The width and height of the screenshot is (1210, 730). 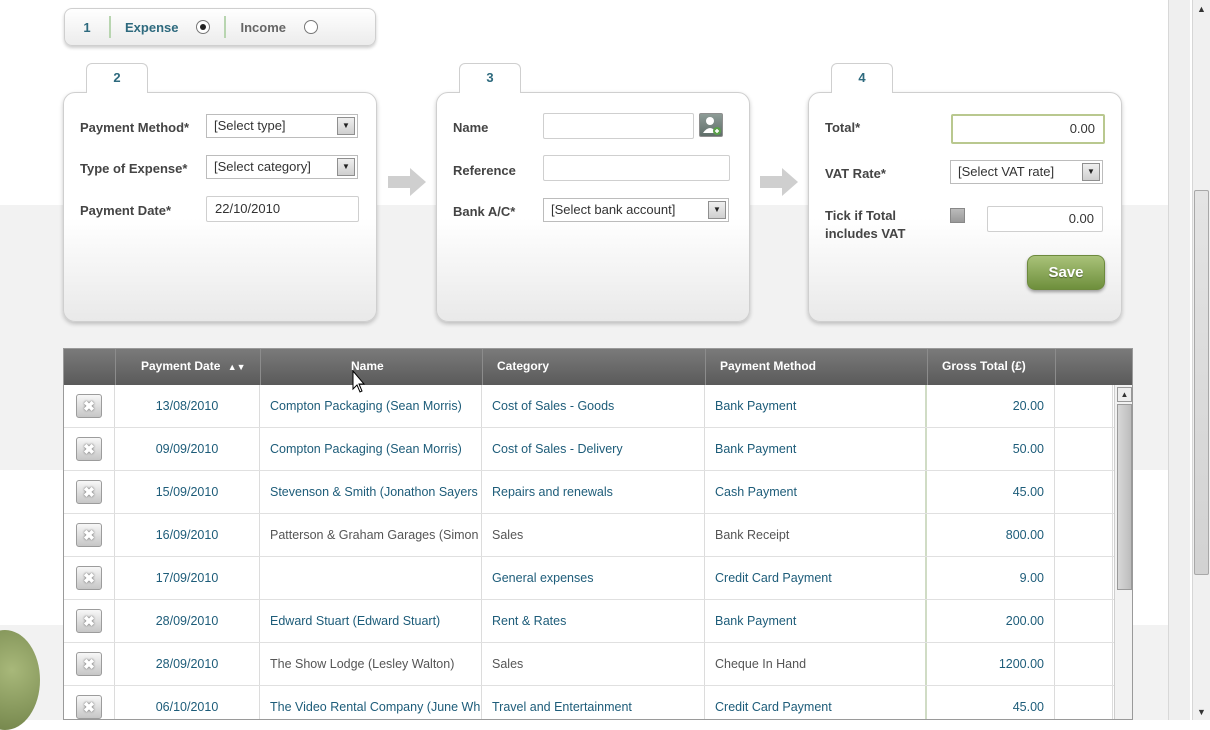 I want to click on name-cell: The Video Rental Company (June Wh, so click(x=371, y=702).